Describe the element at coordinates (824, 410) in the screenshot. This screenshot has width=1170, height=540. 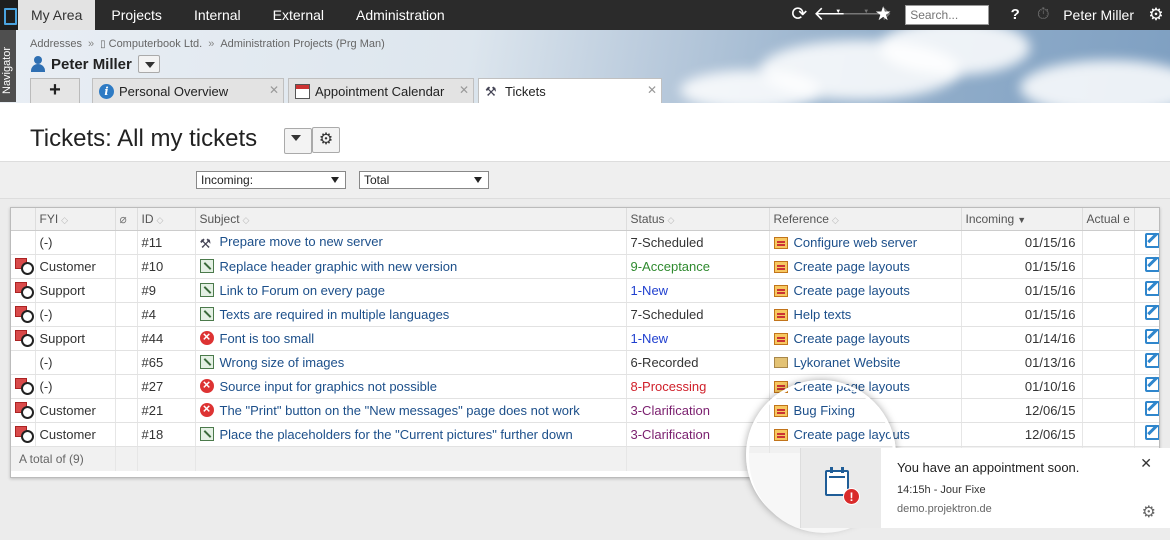
I see `reference-link: Bug Fixing` at that location.